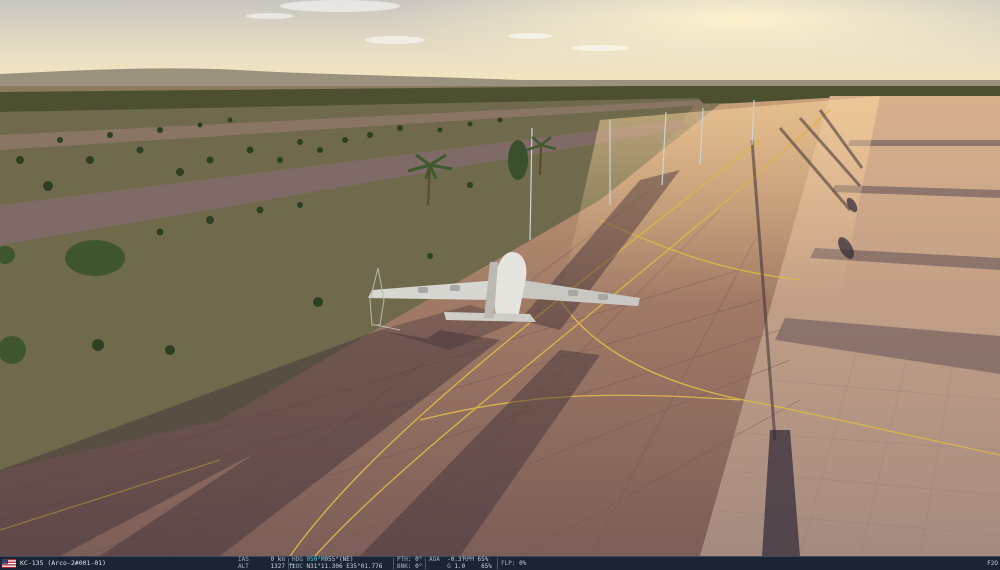 This screenshot has height=570, width=1000. What do you see at coordinates (992, 563) in the screenshot?
I see `view-key-indicator: F2O` at bounding box center [992, 563].